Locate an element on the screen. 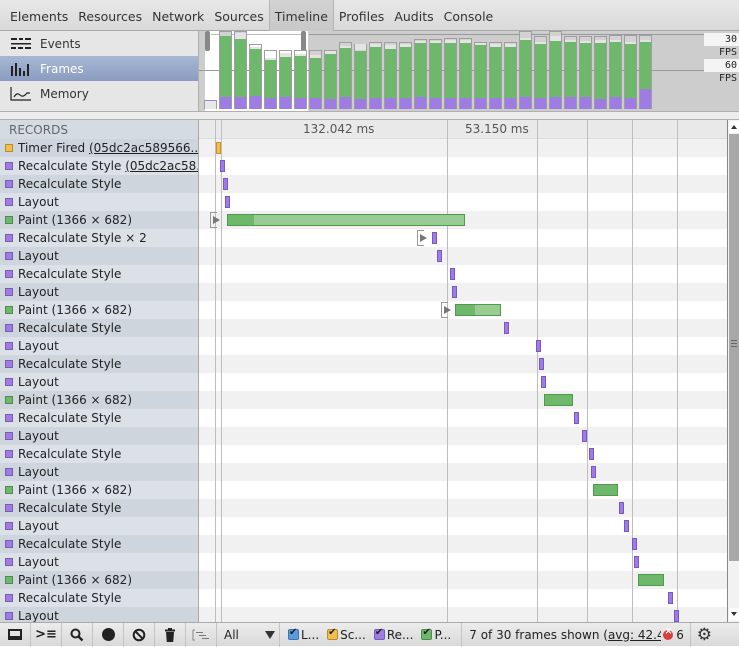 The height and width of the screenshot is (647, 739). tab-resources: Resources is located at coordinates (110, 15).